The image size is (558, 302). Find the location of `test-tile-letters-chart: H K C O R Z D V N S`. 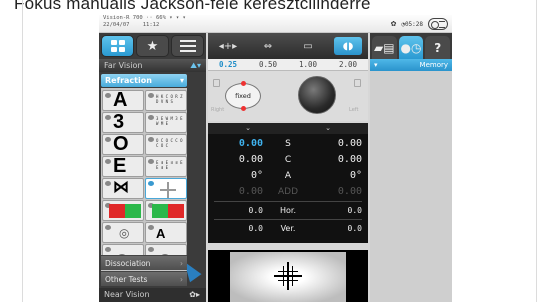

test-tile-letters-chart: H K C O R Z D V N S is located at coordinates (166, 100).